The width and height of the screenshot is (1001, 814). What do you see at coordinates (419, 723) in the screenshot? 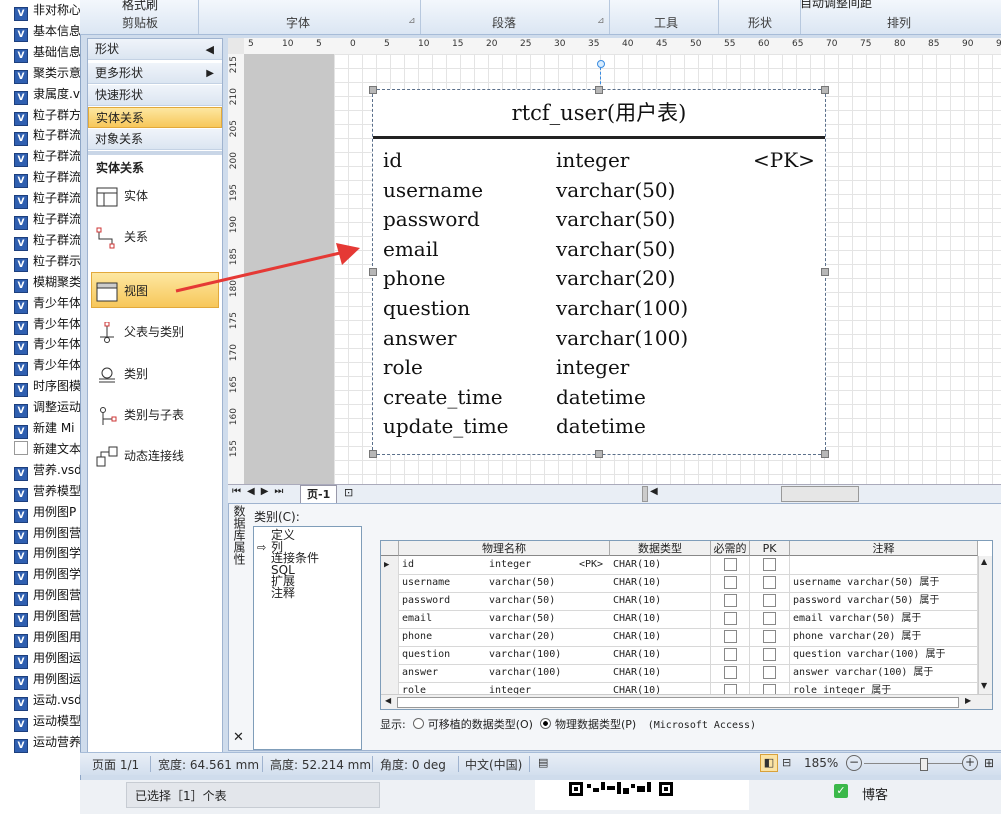
I see `radio-portable` at bounding box center [419, 723].